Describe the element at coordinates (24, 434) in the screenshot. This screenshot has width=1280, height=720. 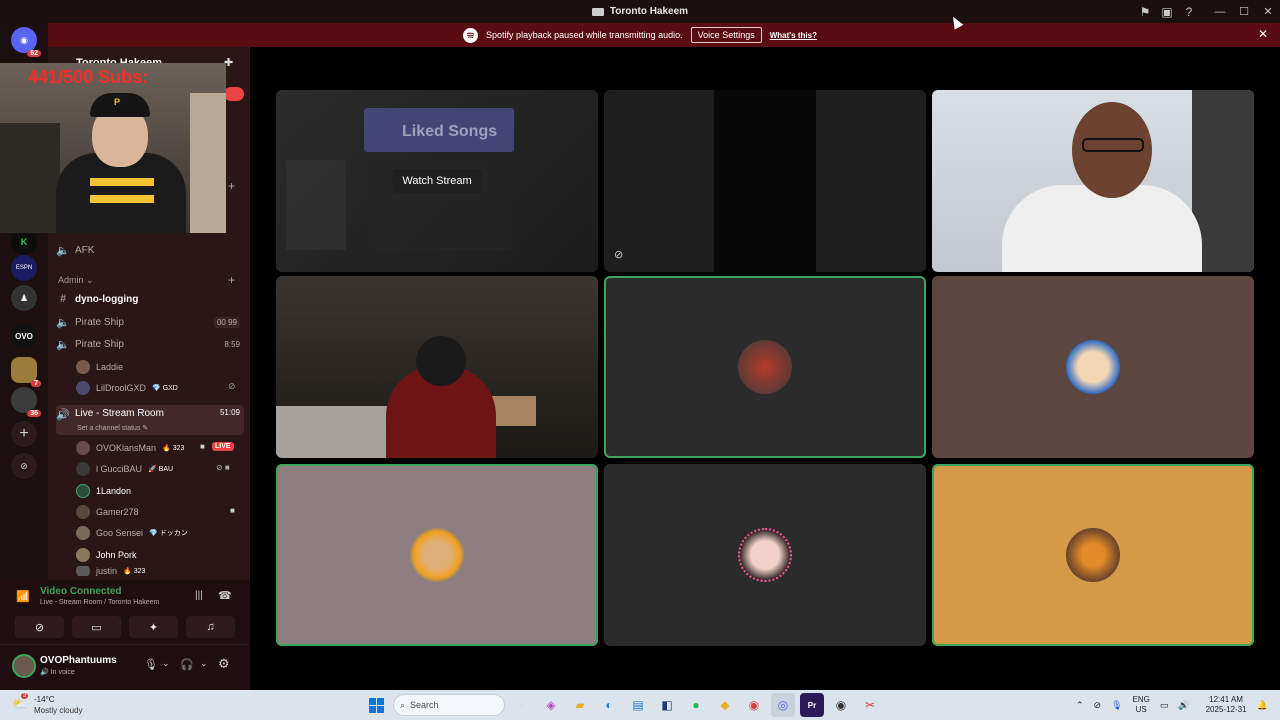
I see `add-server-button: +` at that location.